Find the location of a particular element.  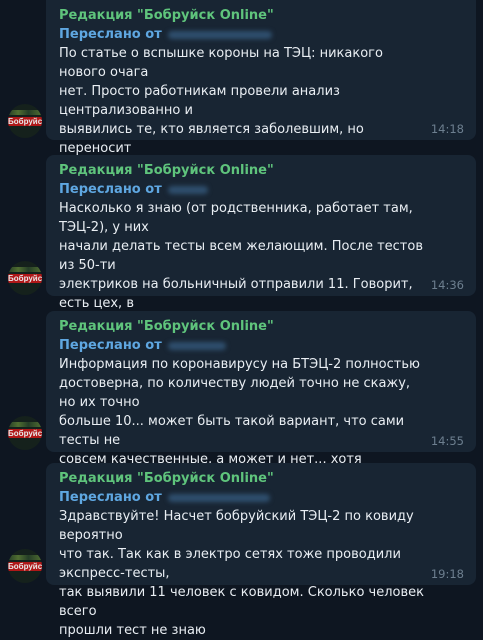

message-time: 14:55 is located at coordinates (447, 441).